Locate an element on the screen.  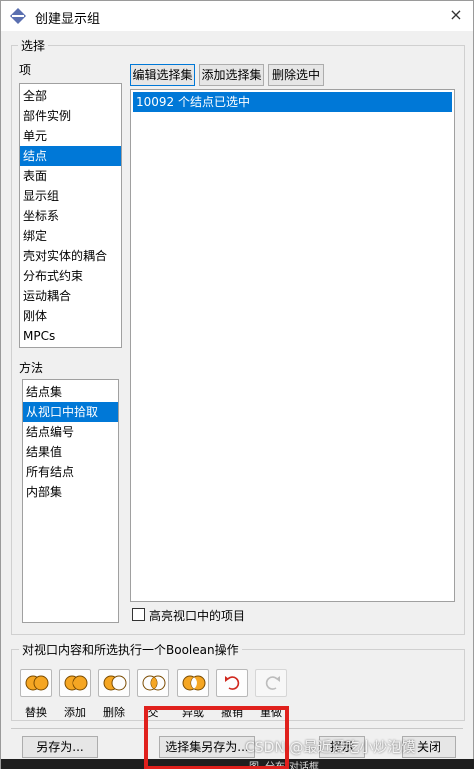
add-label: 添加 is located at coordinates (75, 712).